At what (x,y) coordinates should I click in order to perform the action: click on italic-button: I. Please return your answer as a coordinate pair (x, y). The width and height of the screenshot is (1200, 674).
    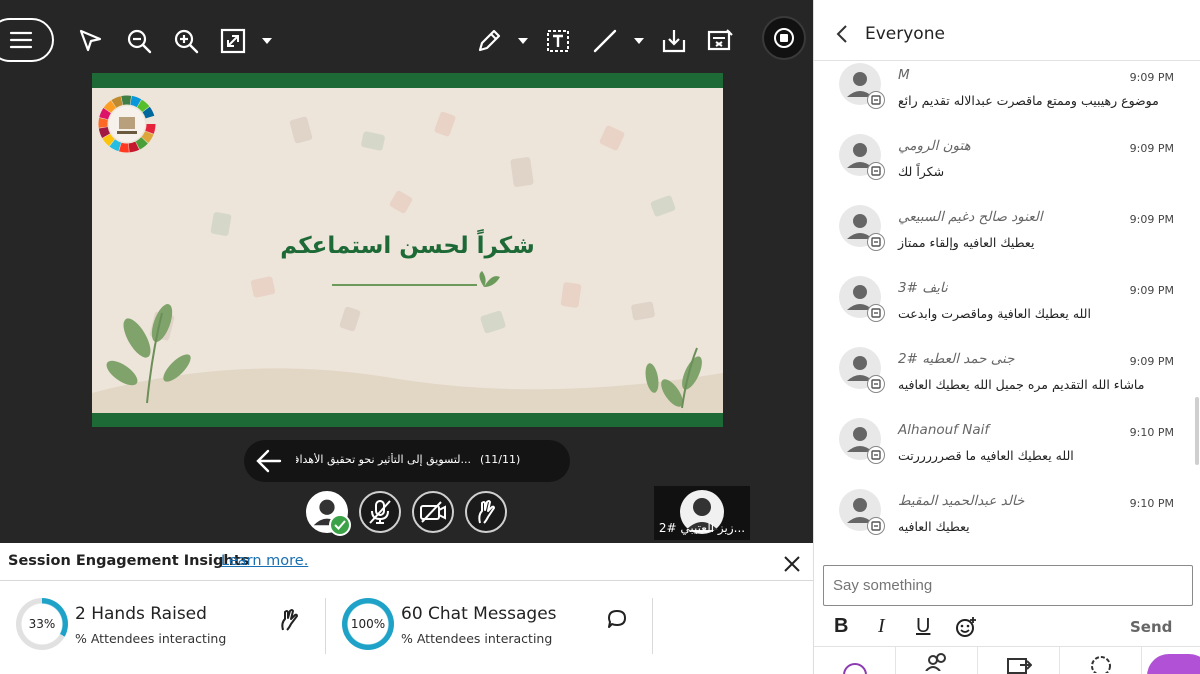
    Looking at the image, I should click on (881, 626).